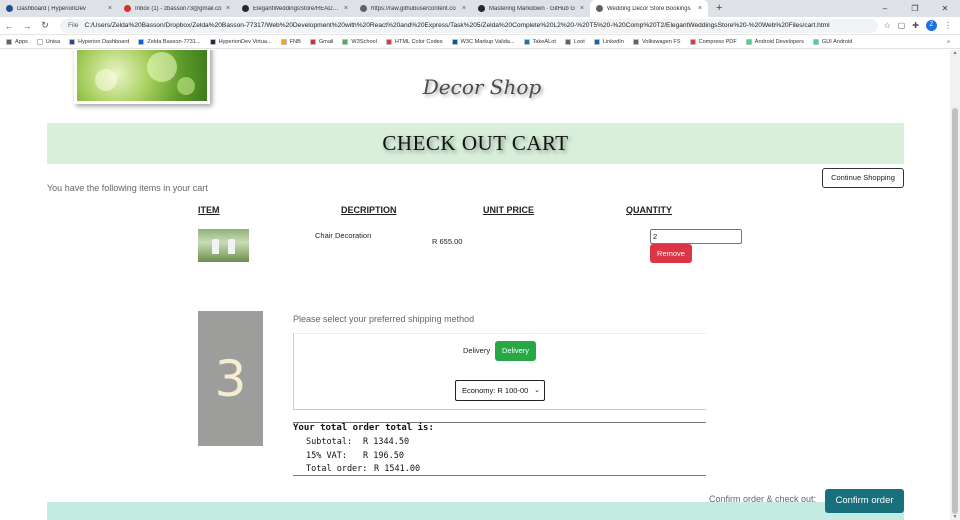  I want to click on totals-title: Your total order total is:, so click(363, 428).